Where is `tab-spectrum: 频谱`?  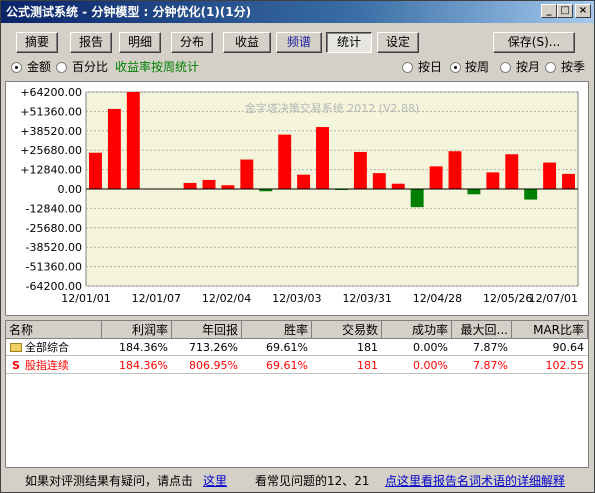
tab-spectrum: 频谱 is located at coordinates (299, 42).